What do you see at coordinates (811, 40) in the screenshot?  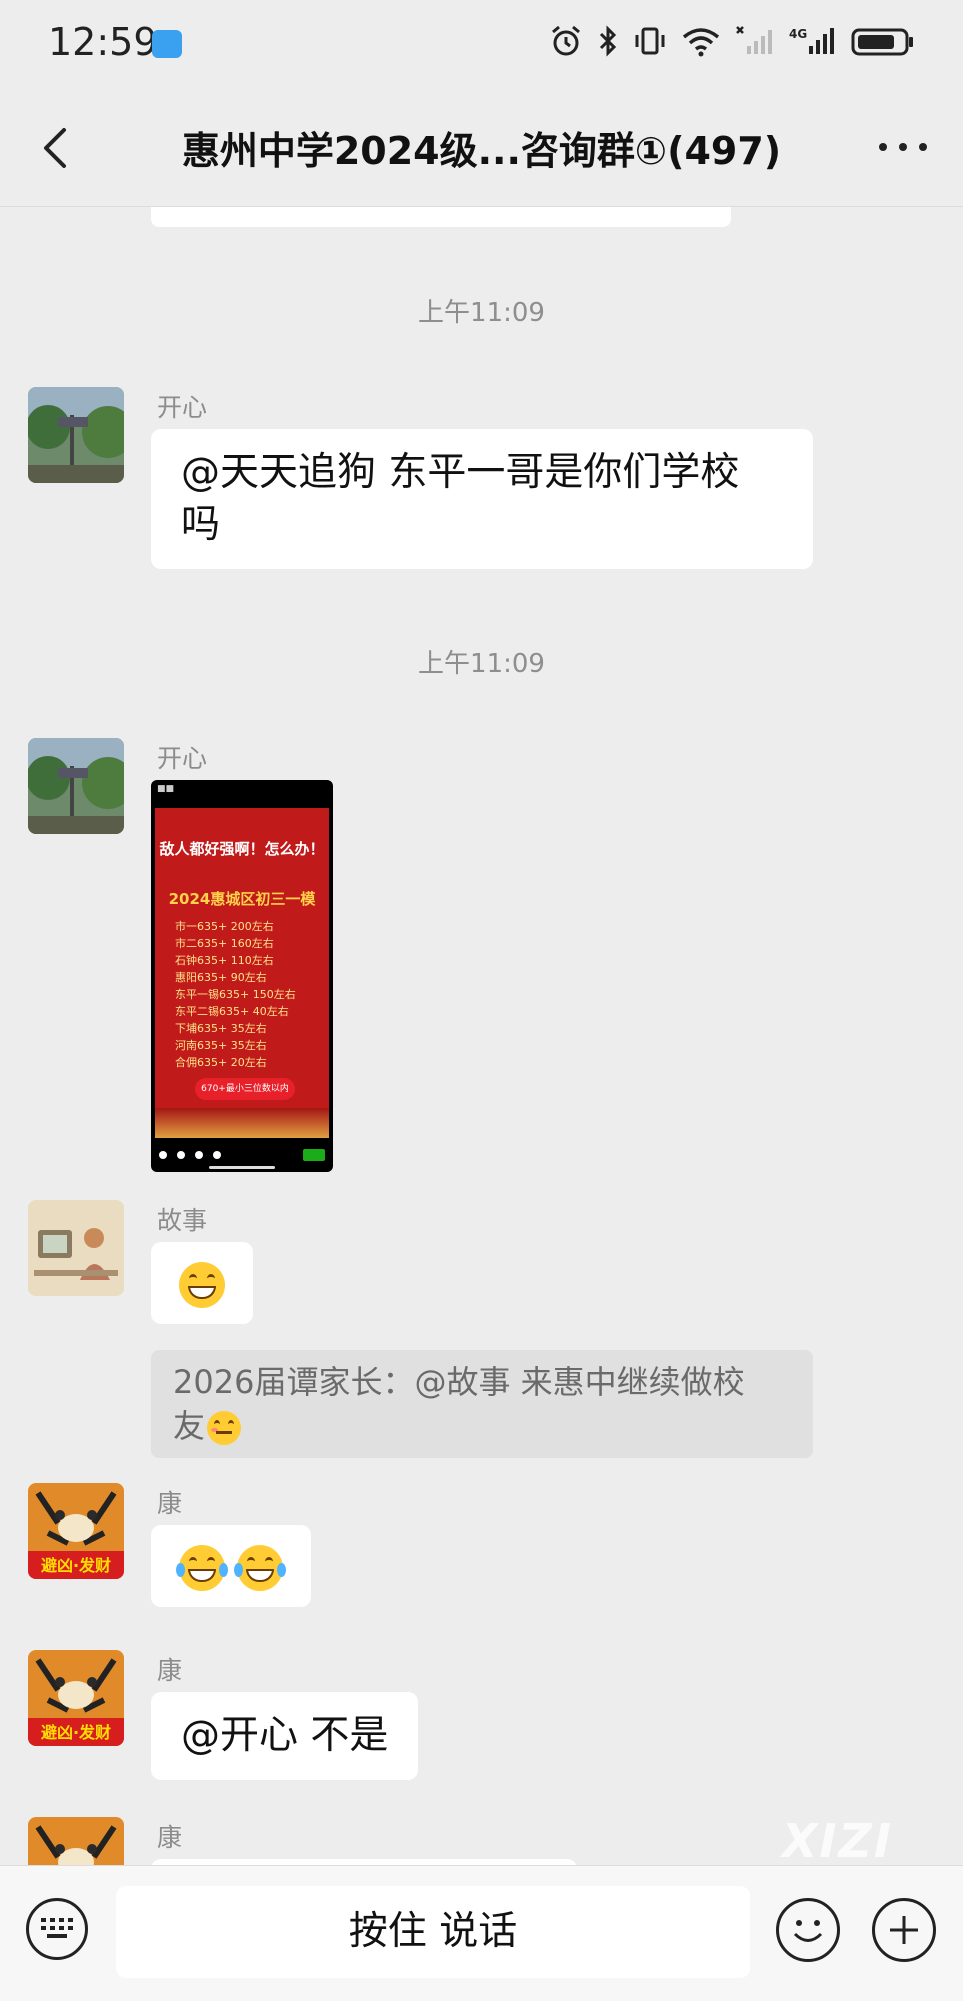 I see `signal-4g-icon: 4G` at bounding box center [811, 40].